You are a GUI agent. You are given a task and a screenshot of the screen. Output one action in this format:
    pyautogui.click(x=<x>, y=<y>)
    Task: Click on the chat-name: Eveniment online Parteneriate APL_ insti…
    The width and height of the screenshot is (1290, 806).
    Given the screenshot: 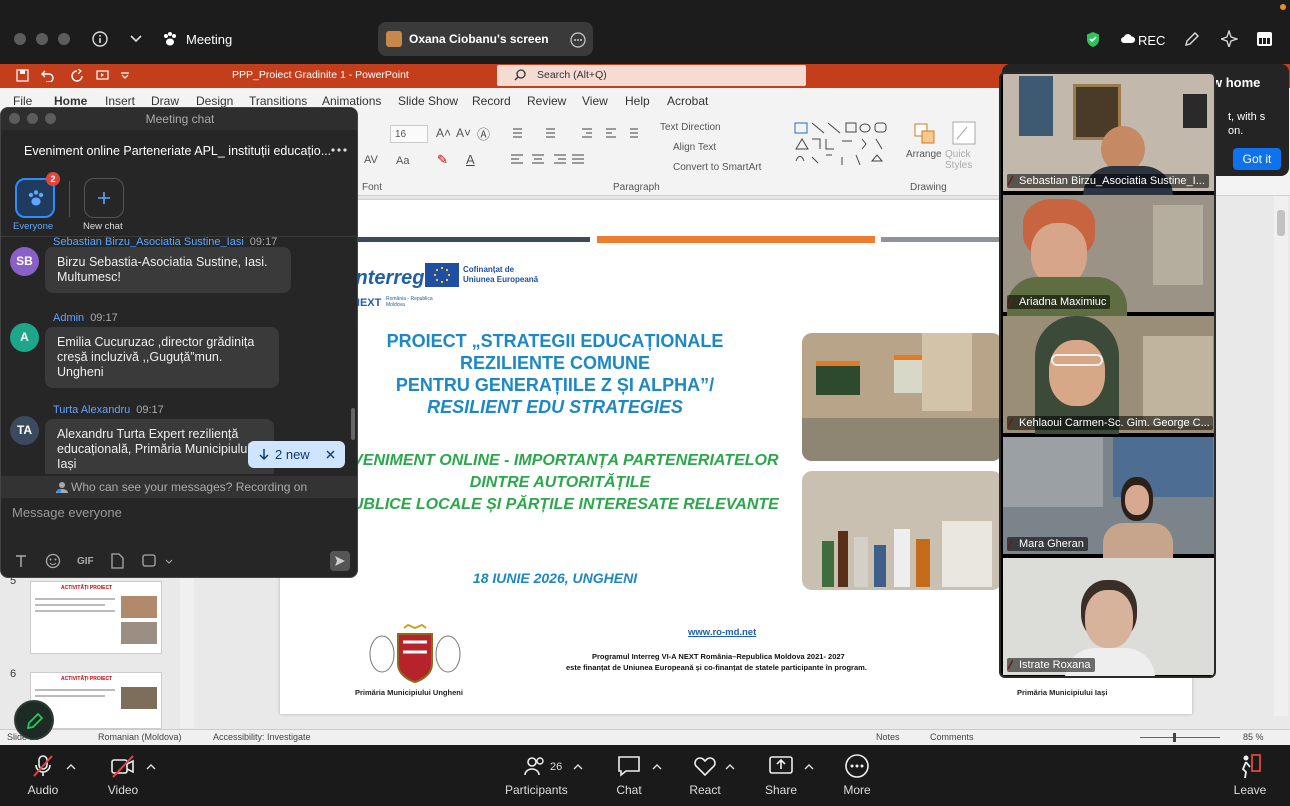 What is the action you would take?
    pyautogui.click(x=177, y=151)
    